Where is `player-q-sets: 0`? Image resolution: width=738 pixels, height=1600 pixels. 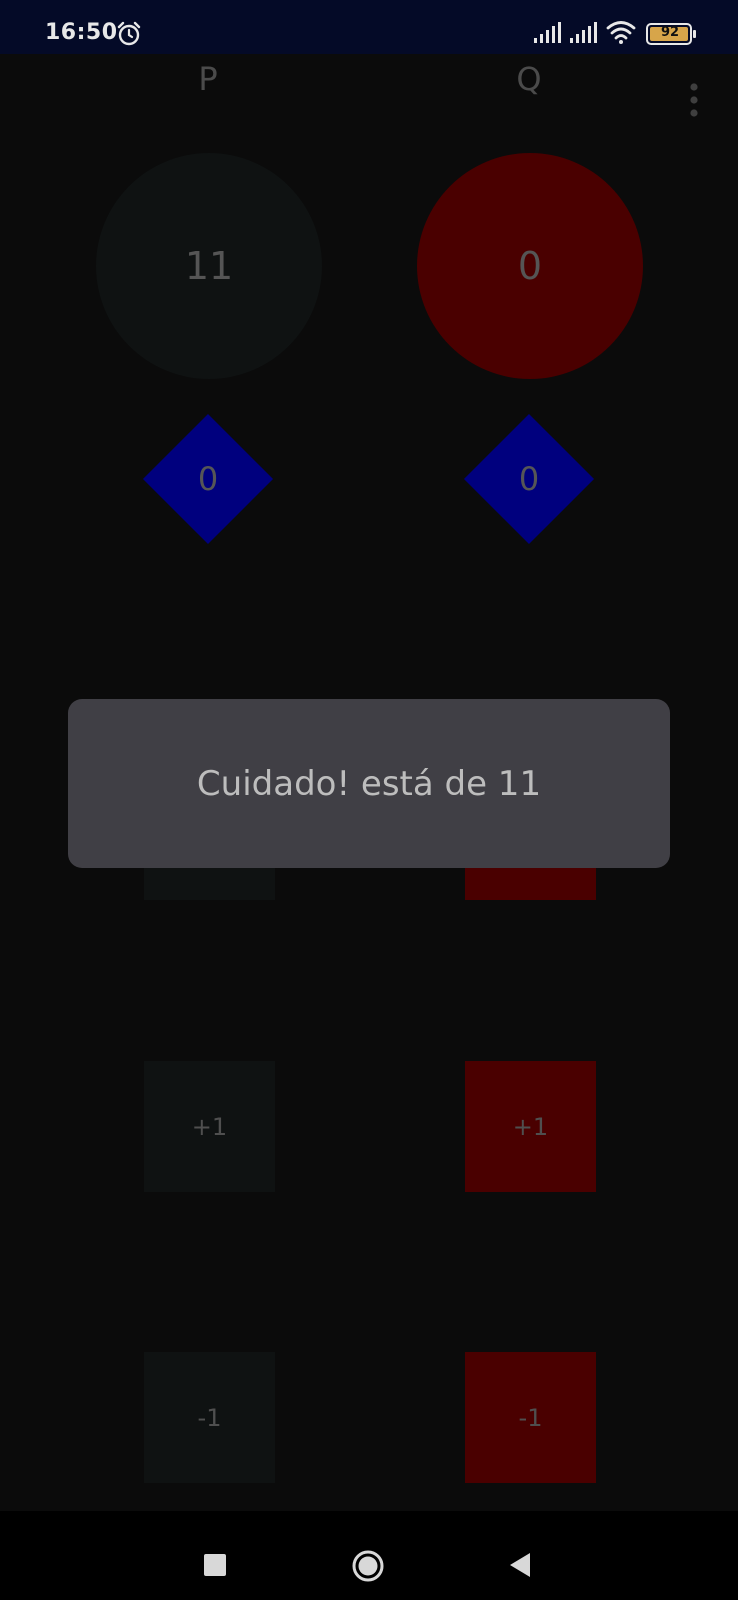 player-q-sets: 0 is located at coordinates (529, 479).